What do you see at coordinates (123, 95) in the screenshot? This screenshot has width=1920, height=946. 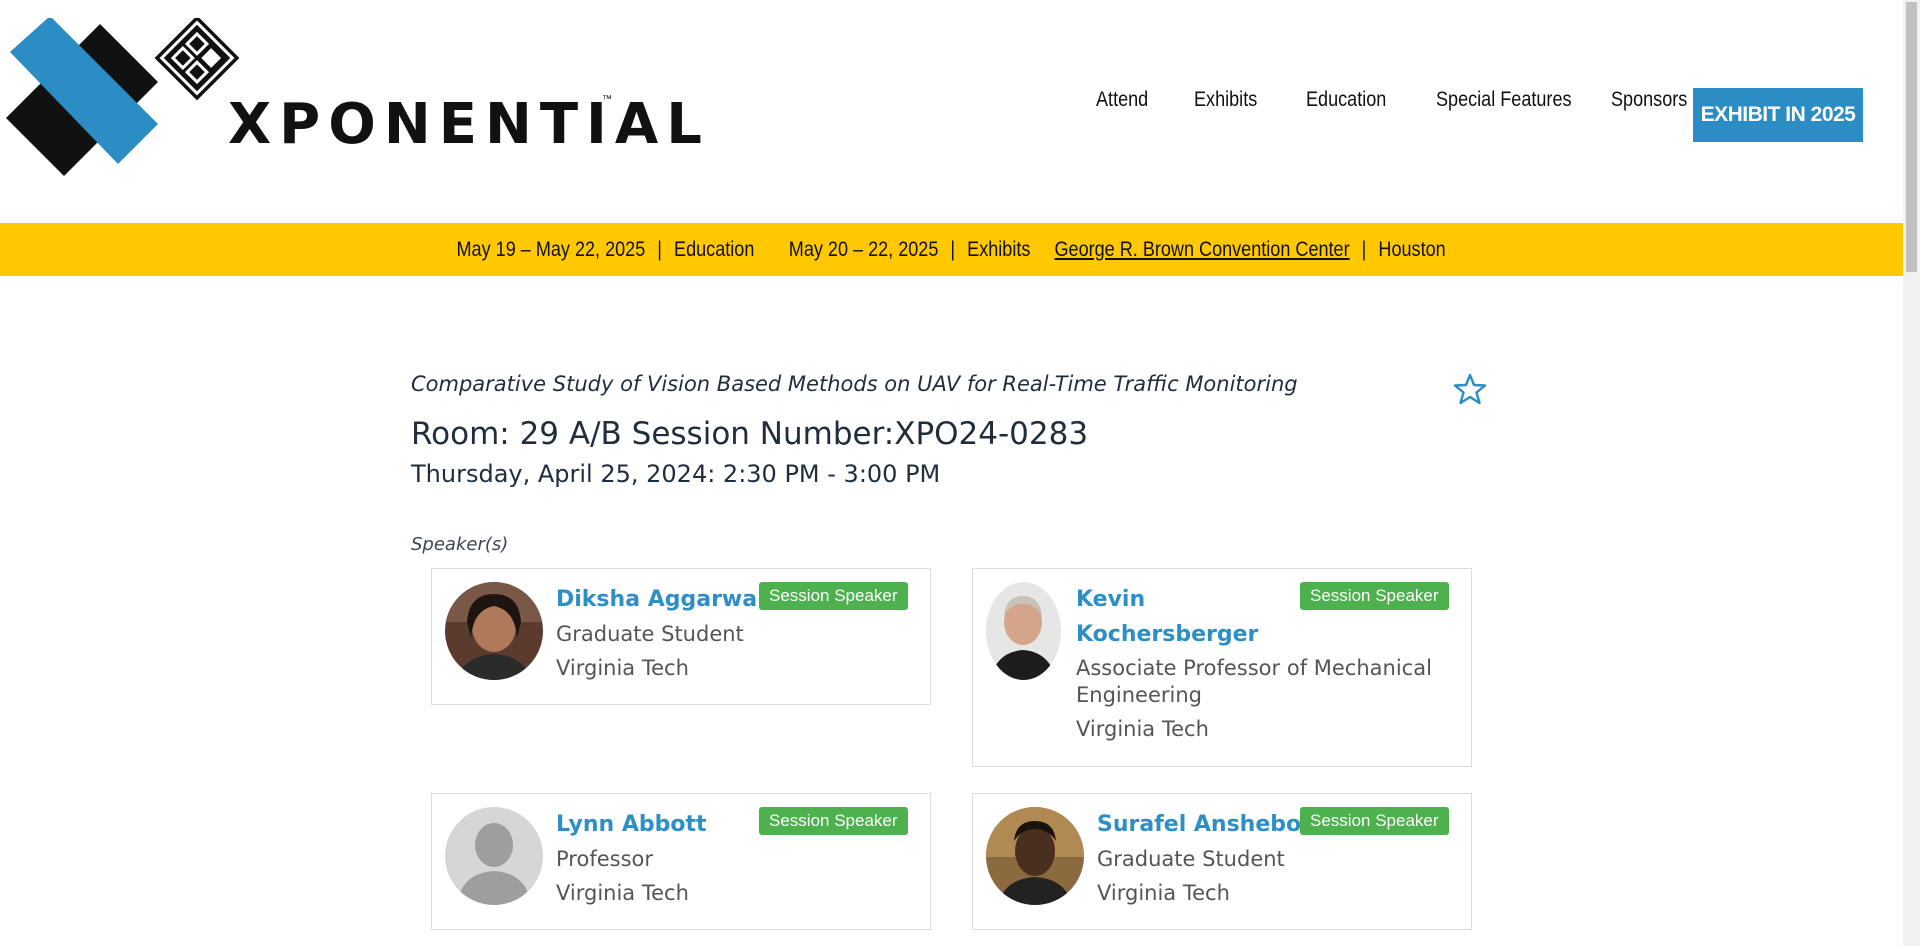 I see `x-mark-icon` at bounding box center [123, 95].